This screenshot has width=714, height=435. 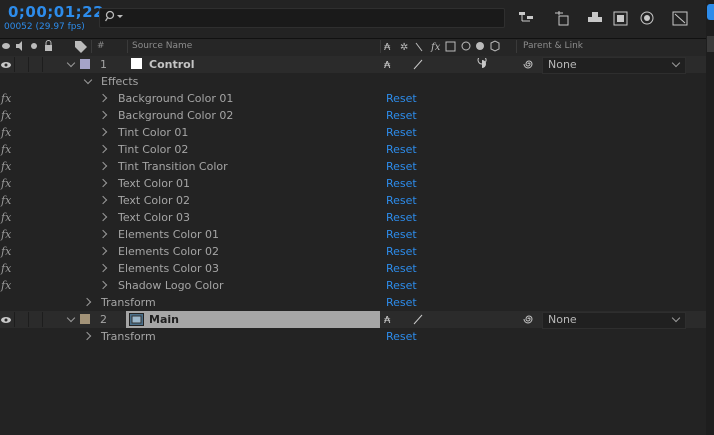 I want to click on effect-name: Elements Color 01, so click(x=168, y=234).